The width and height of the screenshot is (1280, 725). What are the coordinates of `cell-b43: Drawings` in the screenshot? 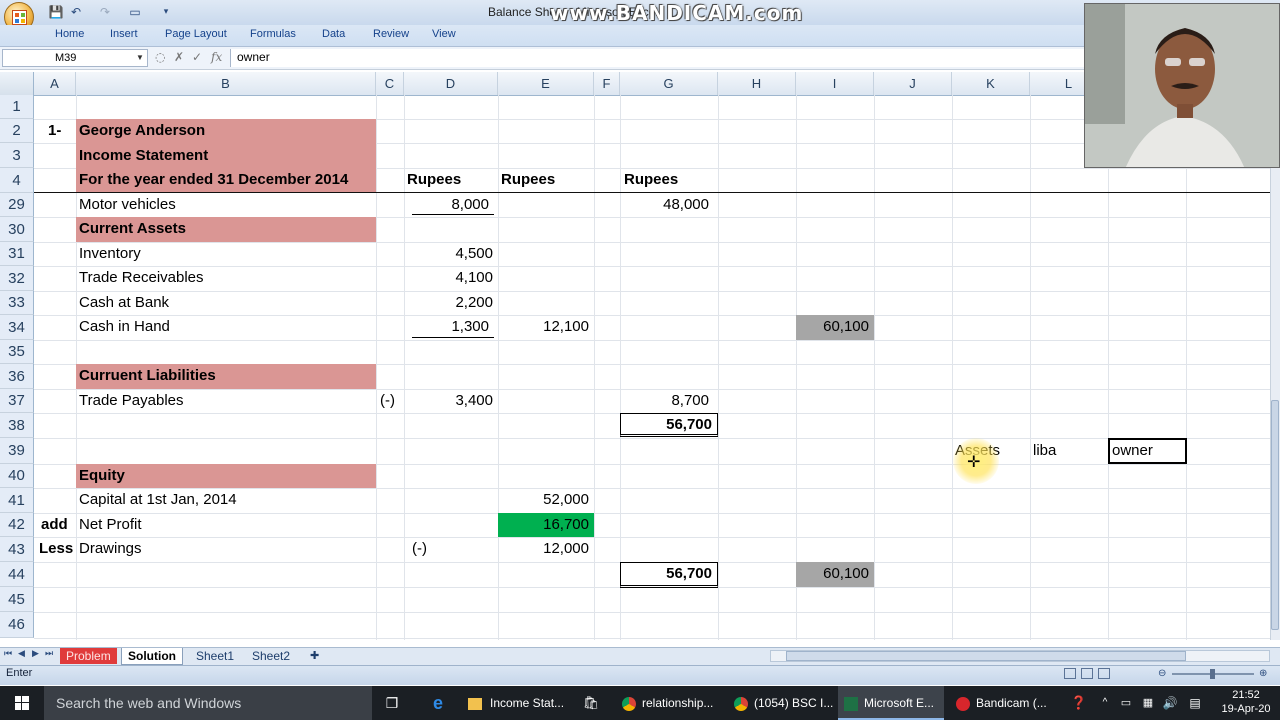 It's located at (110, 549).